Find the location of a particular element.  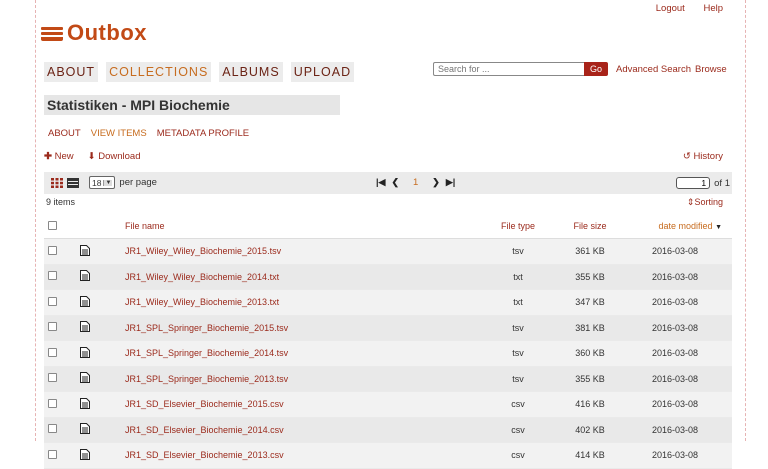

file-name-link: JR1_Wiley_Wiley_Biochemie_2015.tsv is located at coordinates (203, 251).